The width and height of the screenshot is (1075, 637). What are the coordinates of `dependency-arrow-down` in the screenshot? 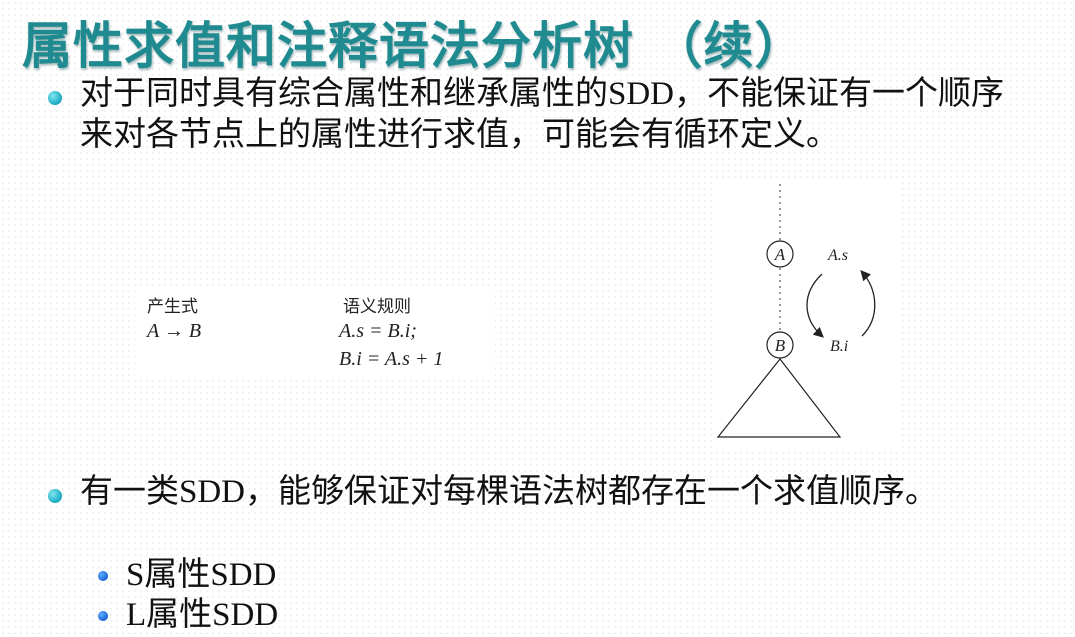 It's located at (815, 305).